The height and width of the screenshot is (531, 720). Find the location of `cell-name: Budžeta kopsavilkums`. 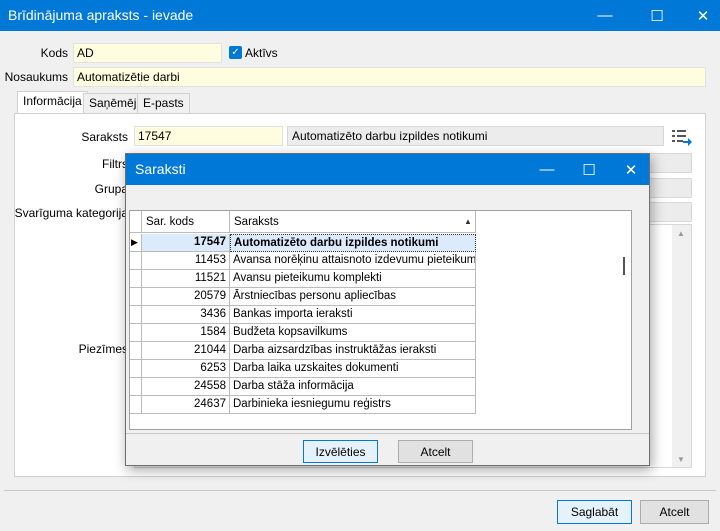

cell-name: Budžeta kopsavilkums is located at coordinates (353, 333).